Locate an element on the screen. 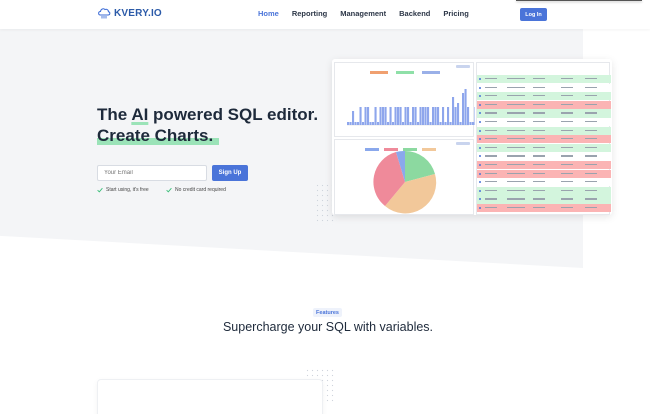  nav-link-management: Management is located at coordinates (363, 13).